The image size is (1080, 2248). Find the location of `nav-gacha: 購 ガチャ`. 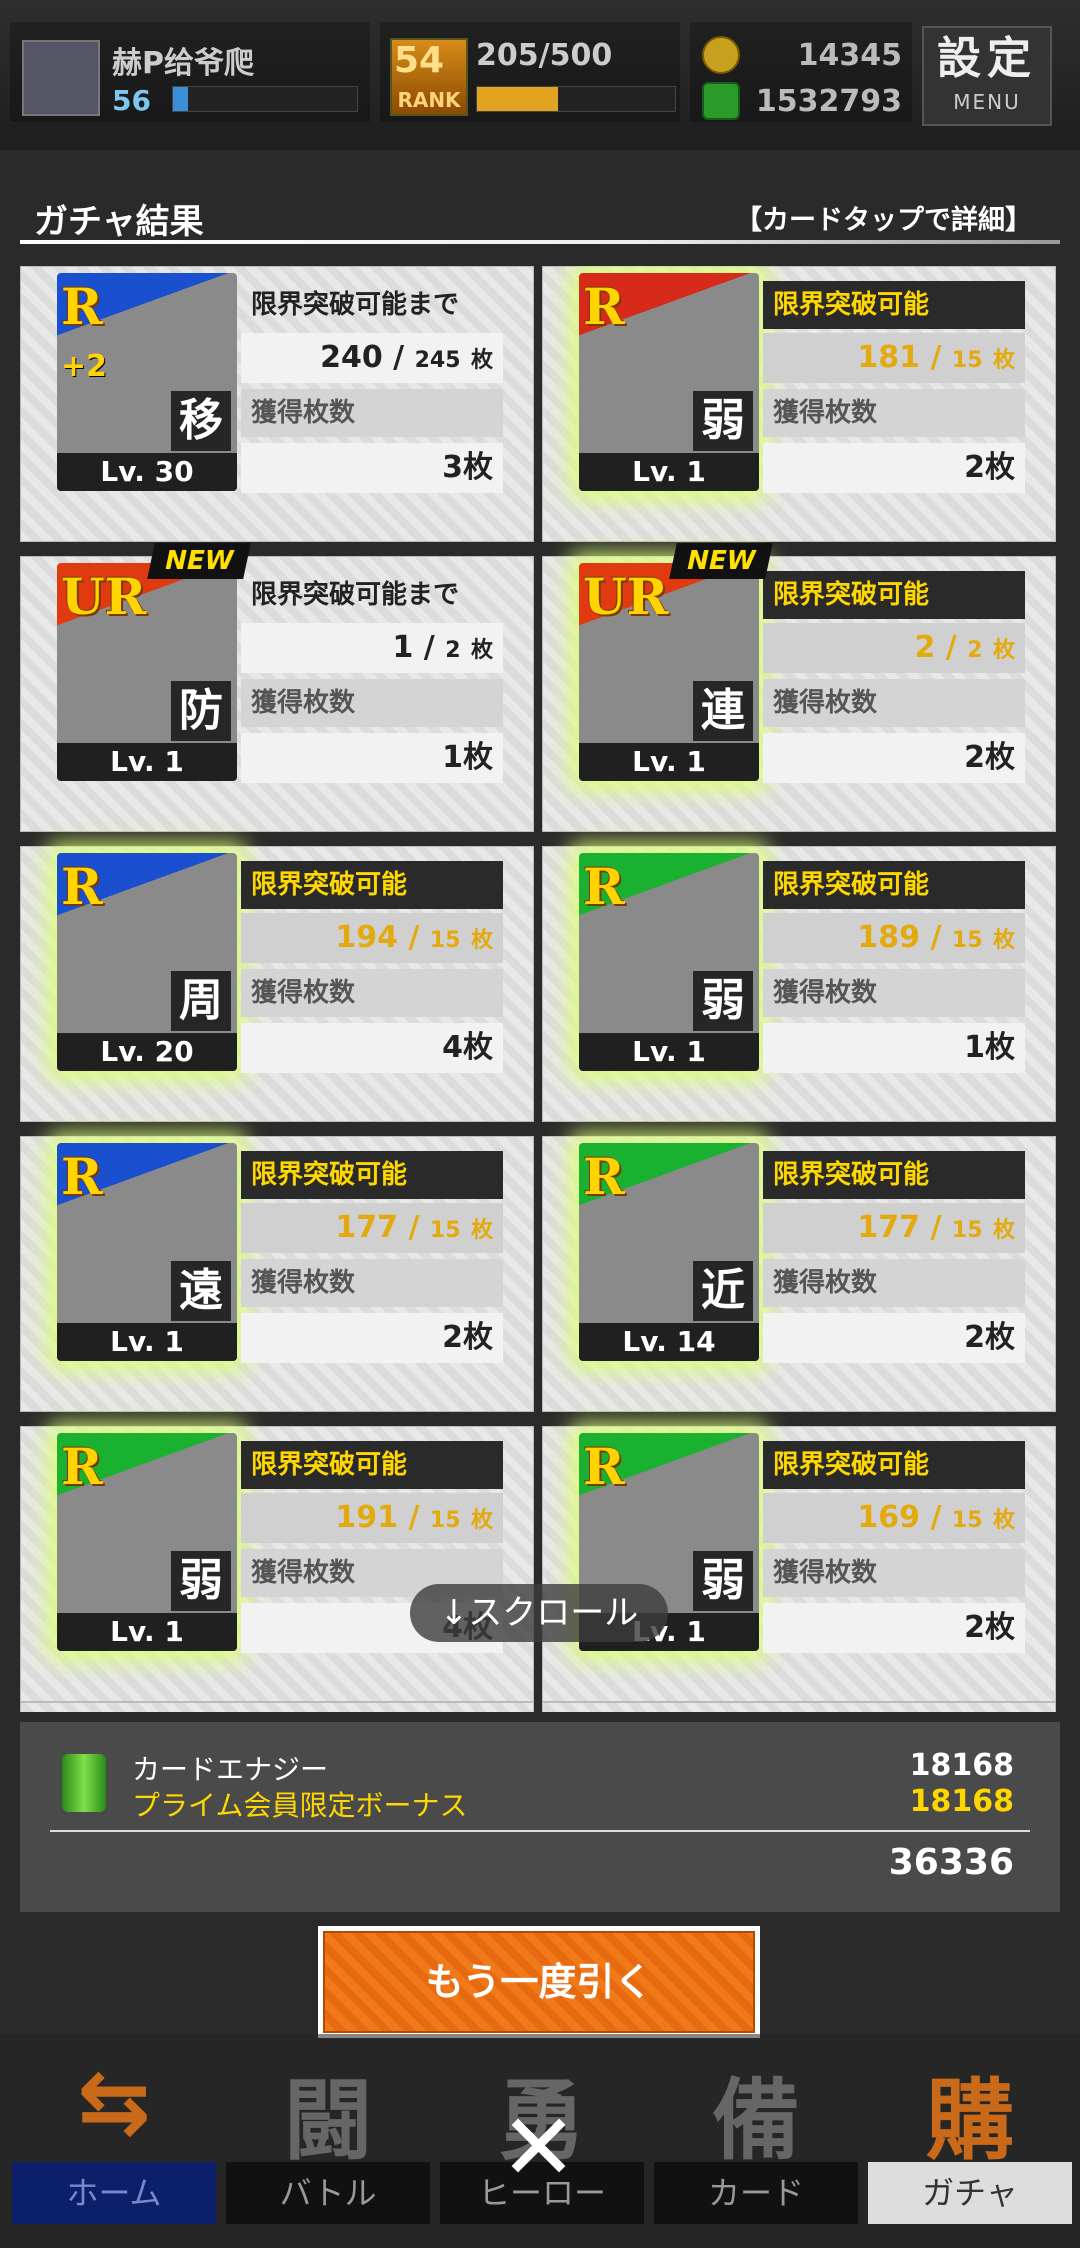

nav-gacha: 購 ガチャ is located at coordinates (970, 2140).